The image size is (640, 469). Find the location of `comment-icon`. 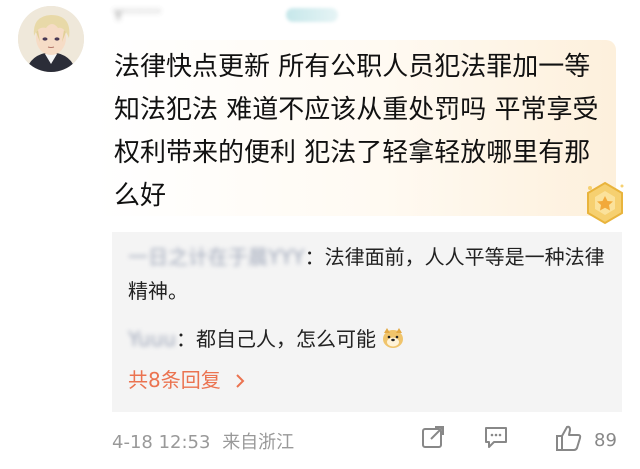

comment-icon is located at coordinates (496, 439).